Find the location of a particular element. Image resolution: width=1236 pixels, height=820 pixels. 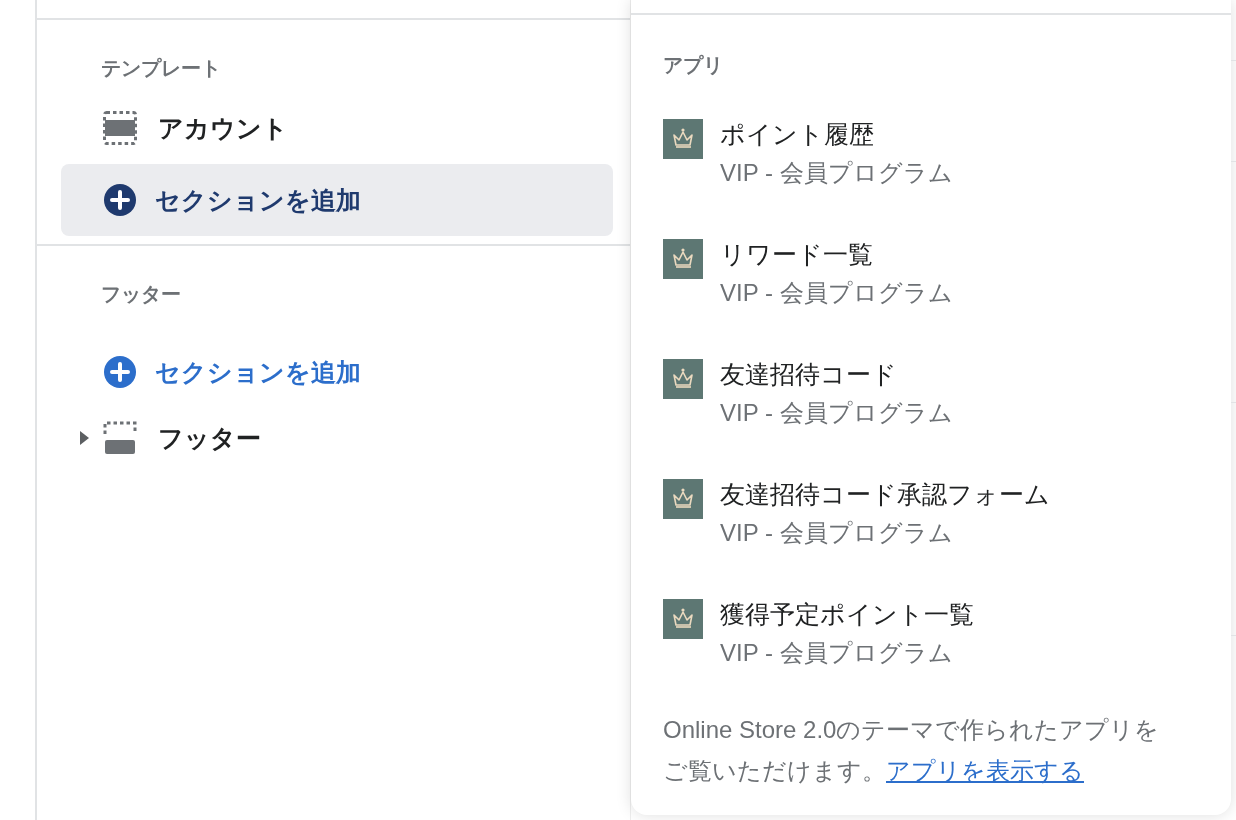

caret-icon is located at coordinates (84, 438).